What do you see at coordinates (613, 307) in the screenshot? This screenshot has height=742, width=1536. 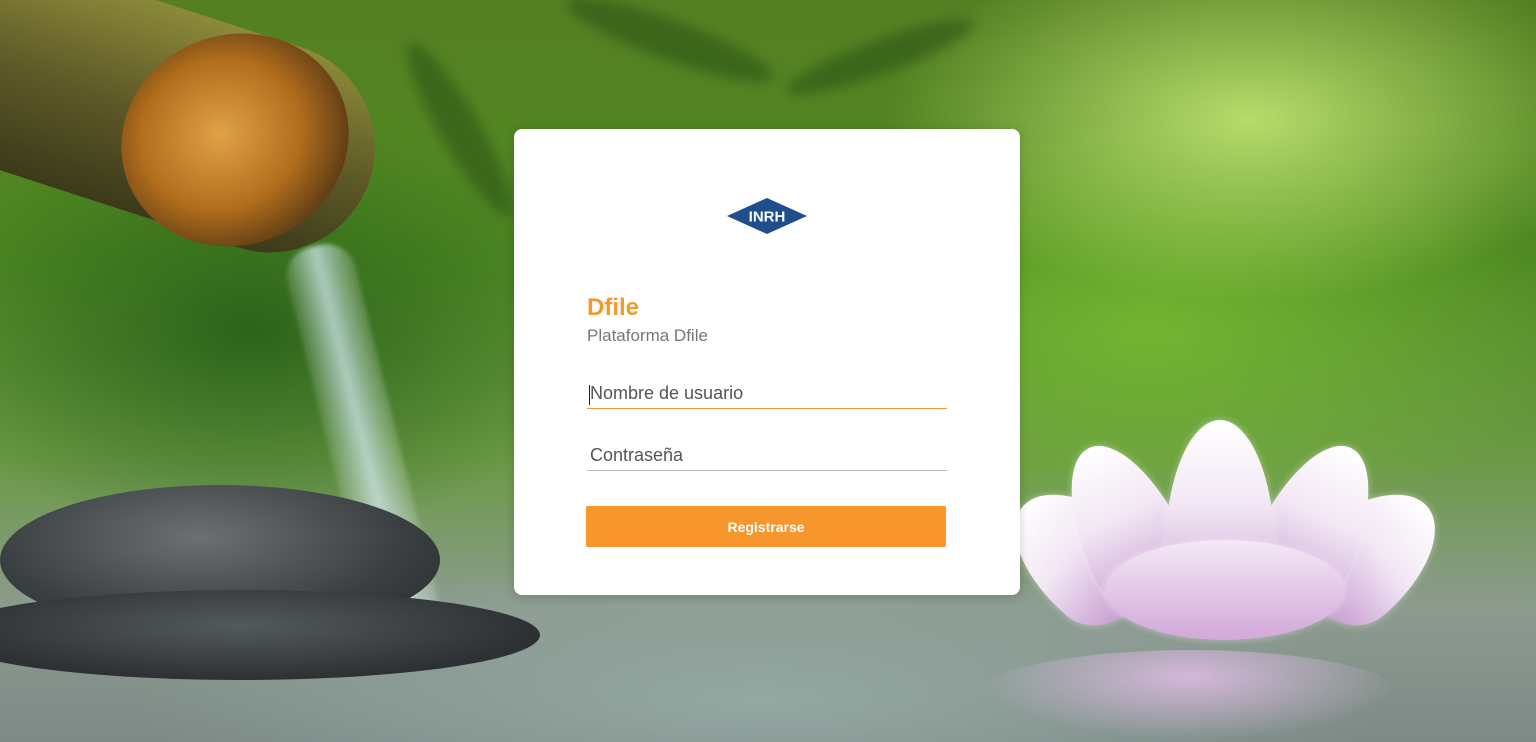 I see `app-title: Dfile` at bounding box center [613, 307].